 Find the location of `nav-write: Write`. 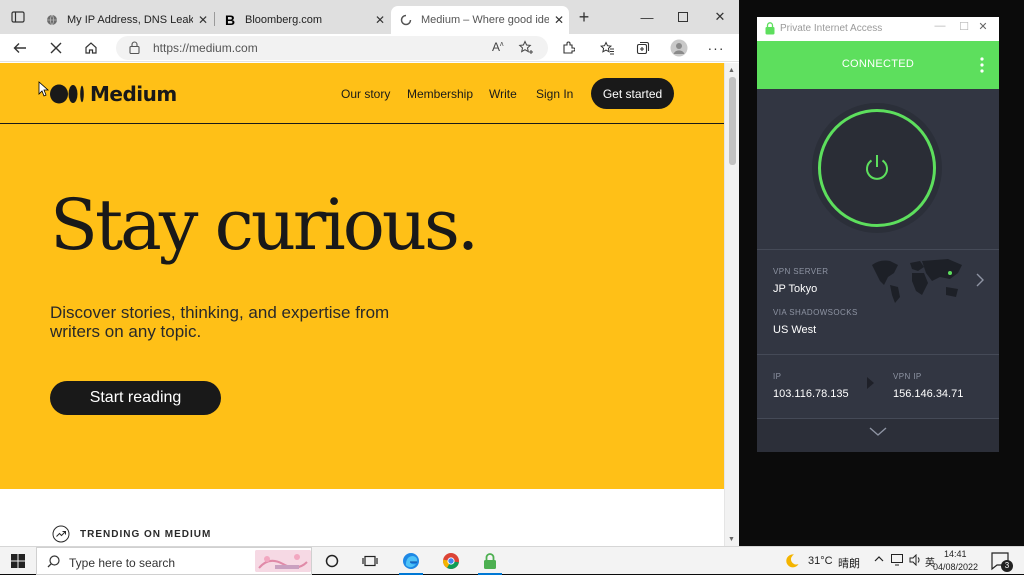

nav-write: Write is located at coordinates (503, 94).